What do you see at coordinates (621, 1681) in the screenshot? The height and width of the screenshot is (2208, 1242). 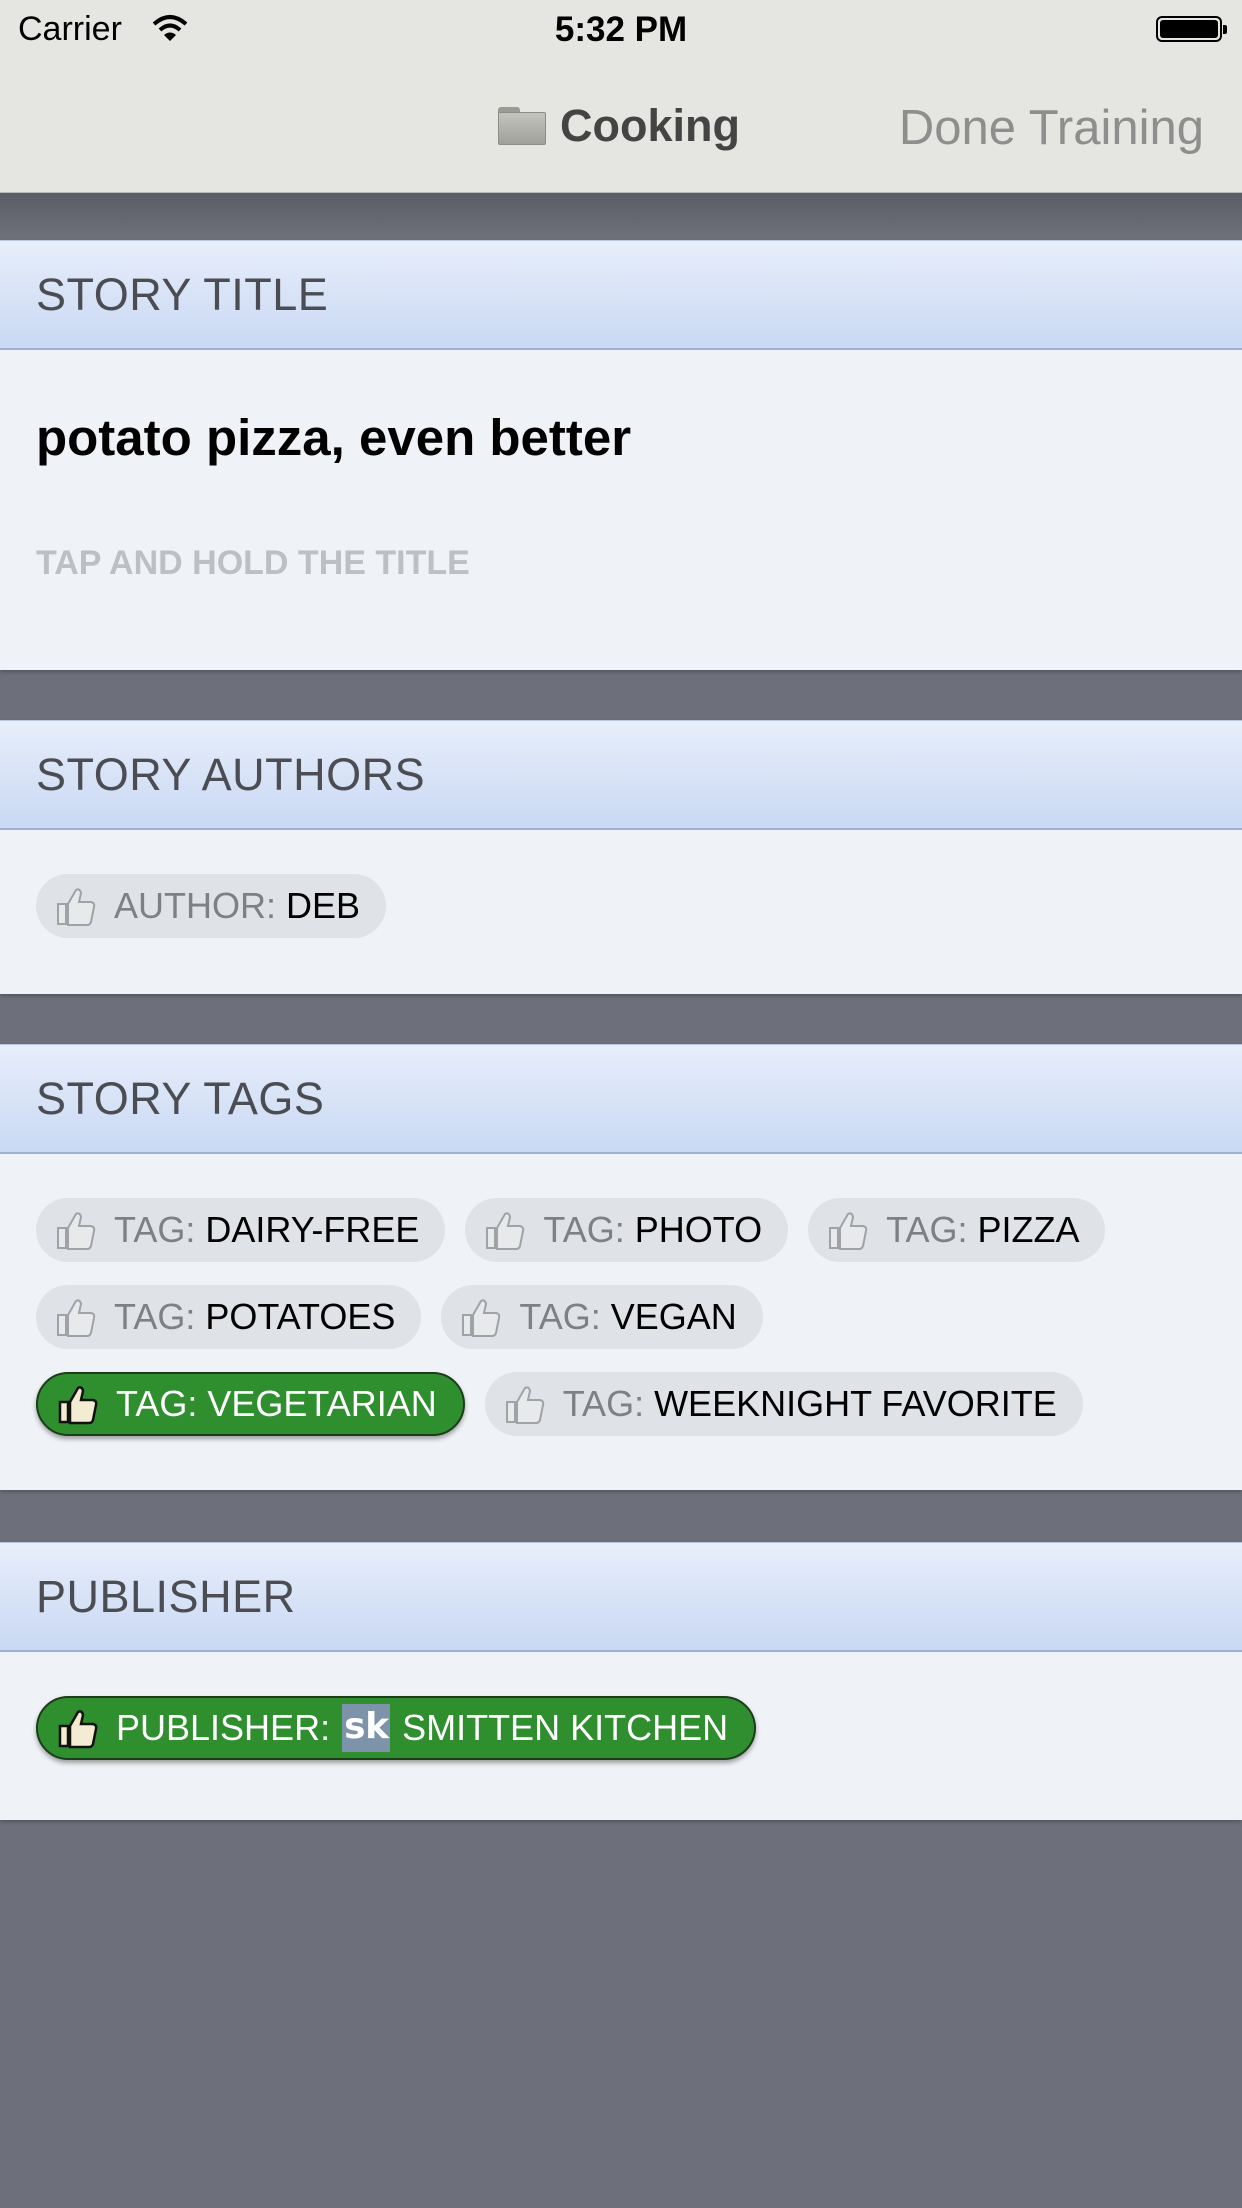 I see `publisher-section: PUBLISHER PUBLISHER: sk SMITTEN KITCHEN` at bounding box center [621, 1681].